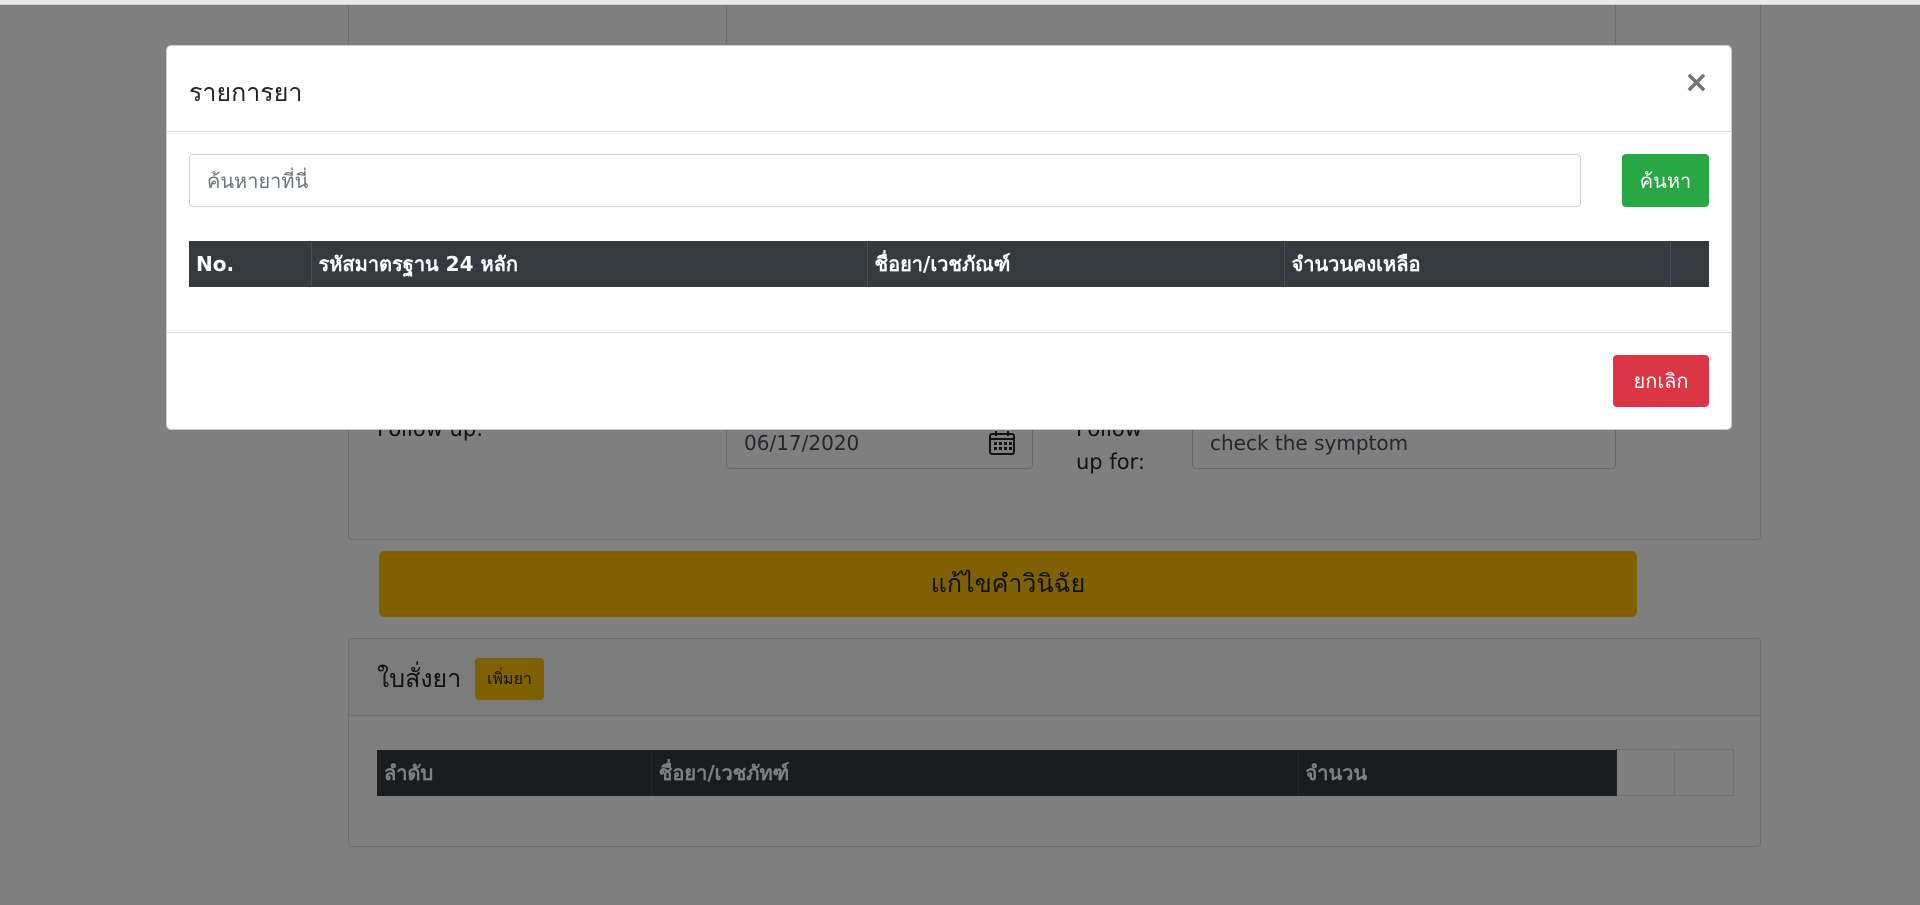 Image resolution: width=1920 pixels, height=905 pixels. I want to click on modal-header: รายการยา ×, so click(949, 89).